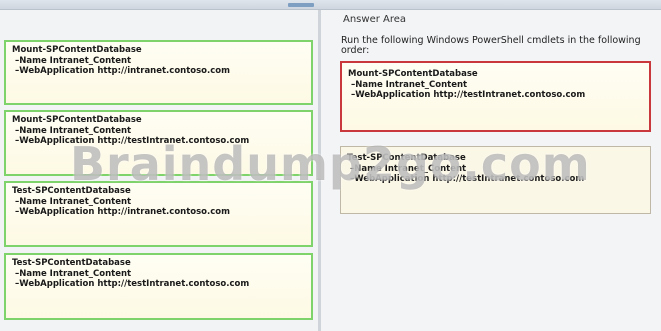 The height and width of the screenshot is (331, 661). What do you see at coordinates (375, 19) in the screenshot?
I see `answer-area-title: Answer Area` at bounding box center [375, 19].